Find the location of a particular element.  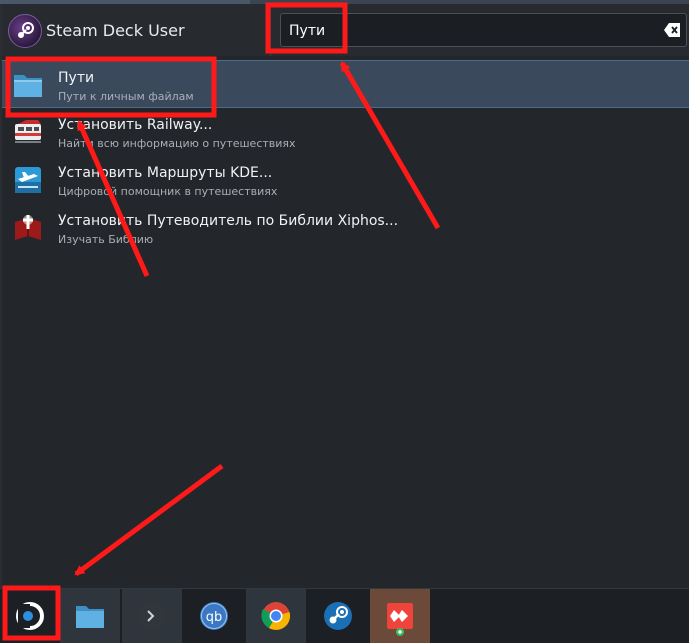

app-launcher-icon is located at coordinates (30, 616).